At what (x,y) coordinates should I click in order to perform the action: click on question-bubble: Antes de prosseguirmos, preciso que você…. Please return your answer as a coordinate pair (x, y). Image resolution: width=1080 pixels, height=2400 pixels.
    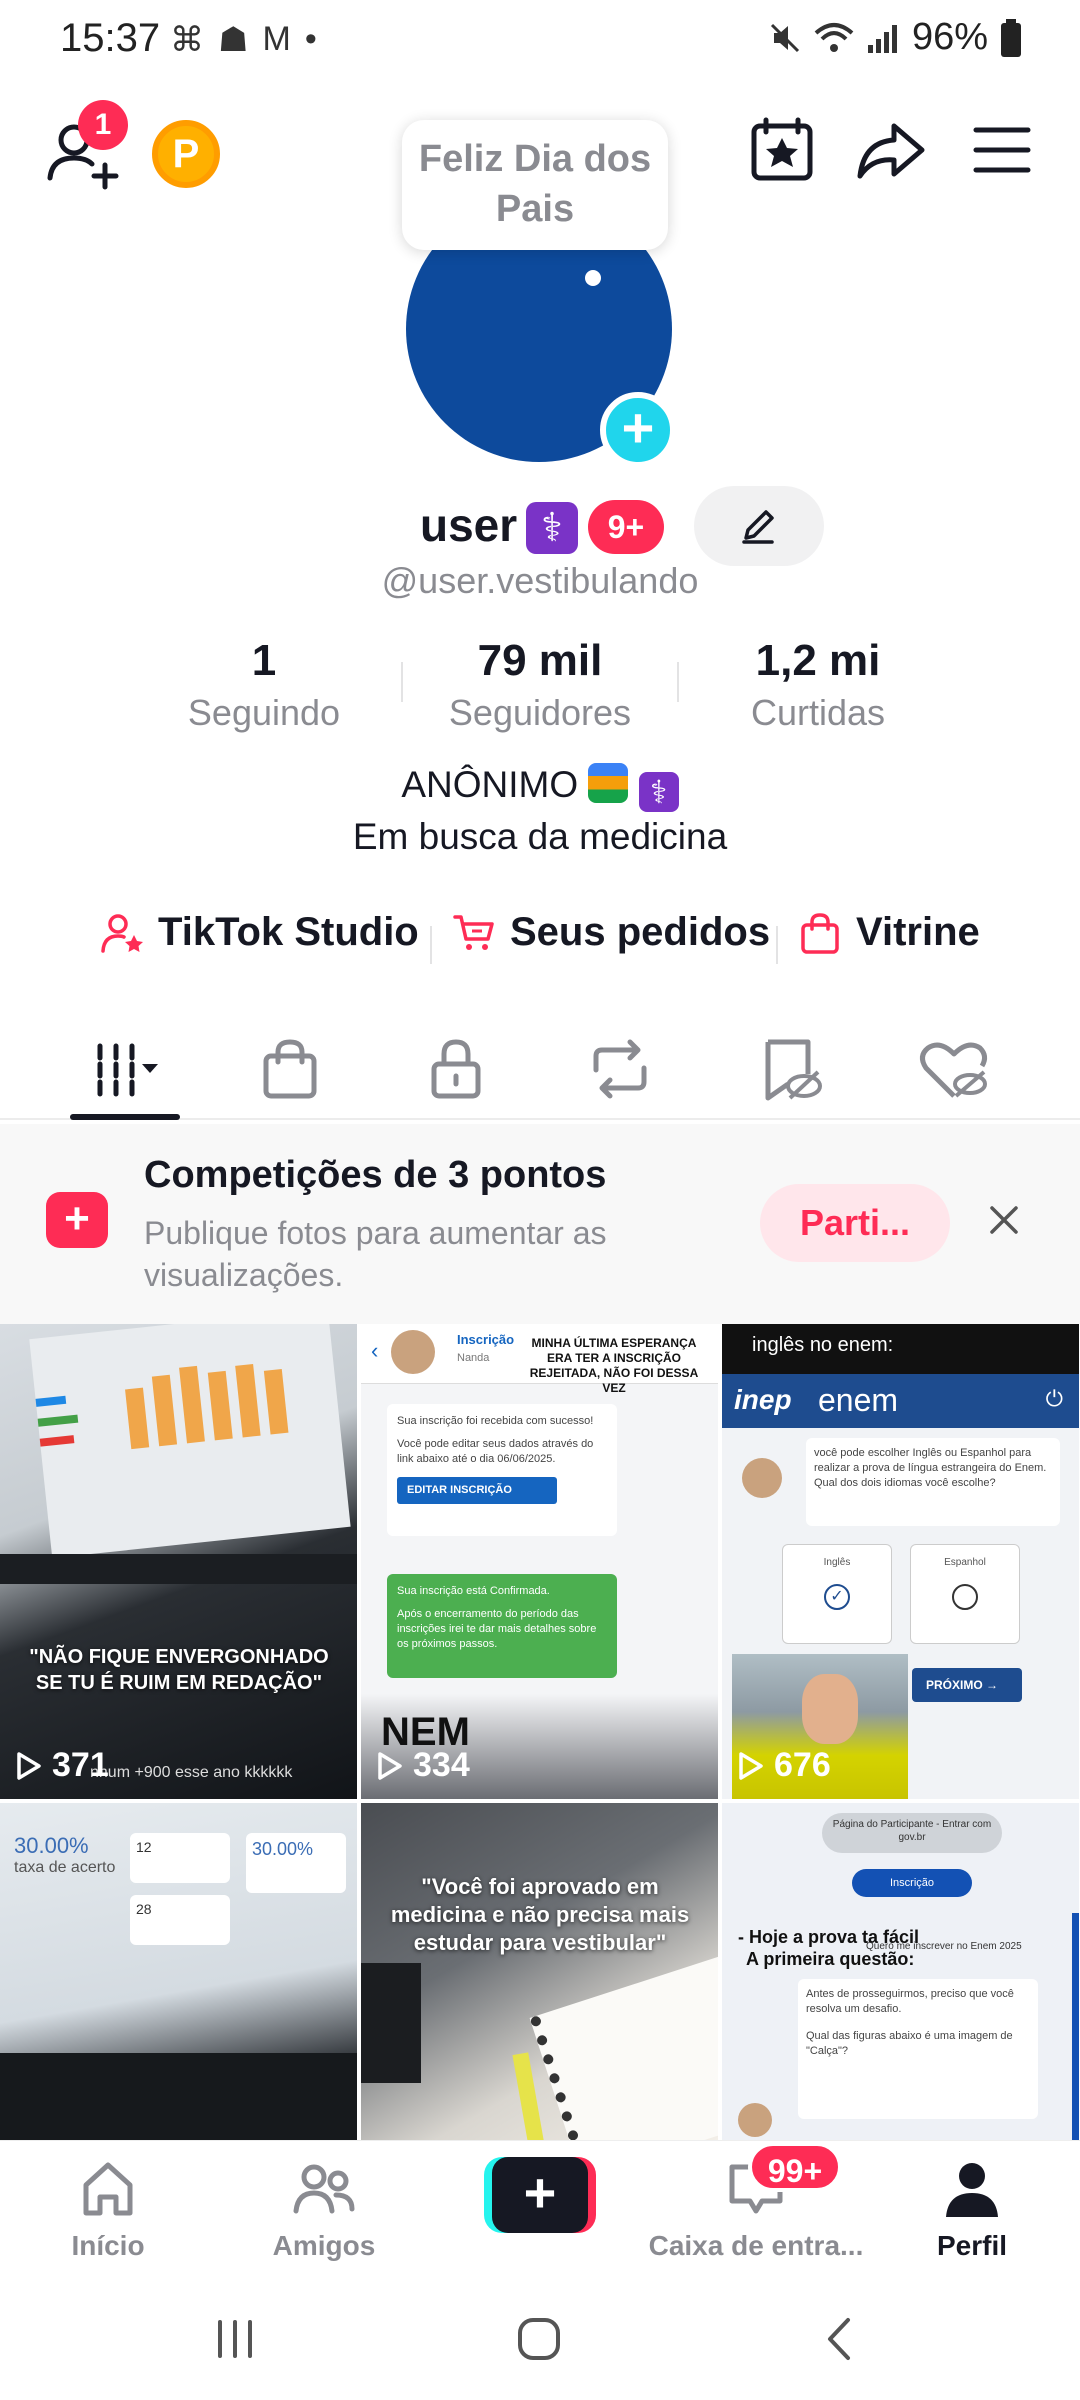
    Looking at the image, I should click on (918, 2049).